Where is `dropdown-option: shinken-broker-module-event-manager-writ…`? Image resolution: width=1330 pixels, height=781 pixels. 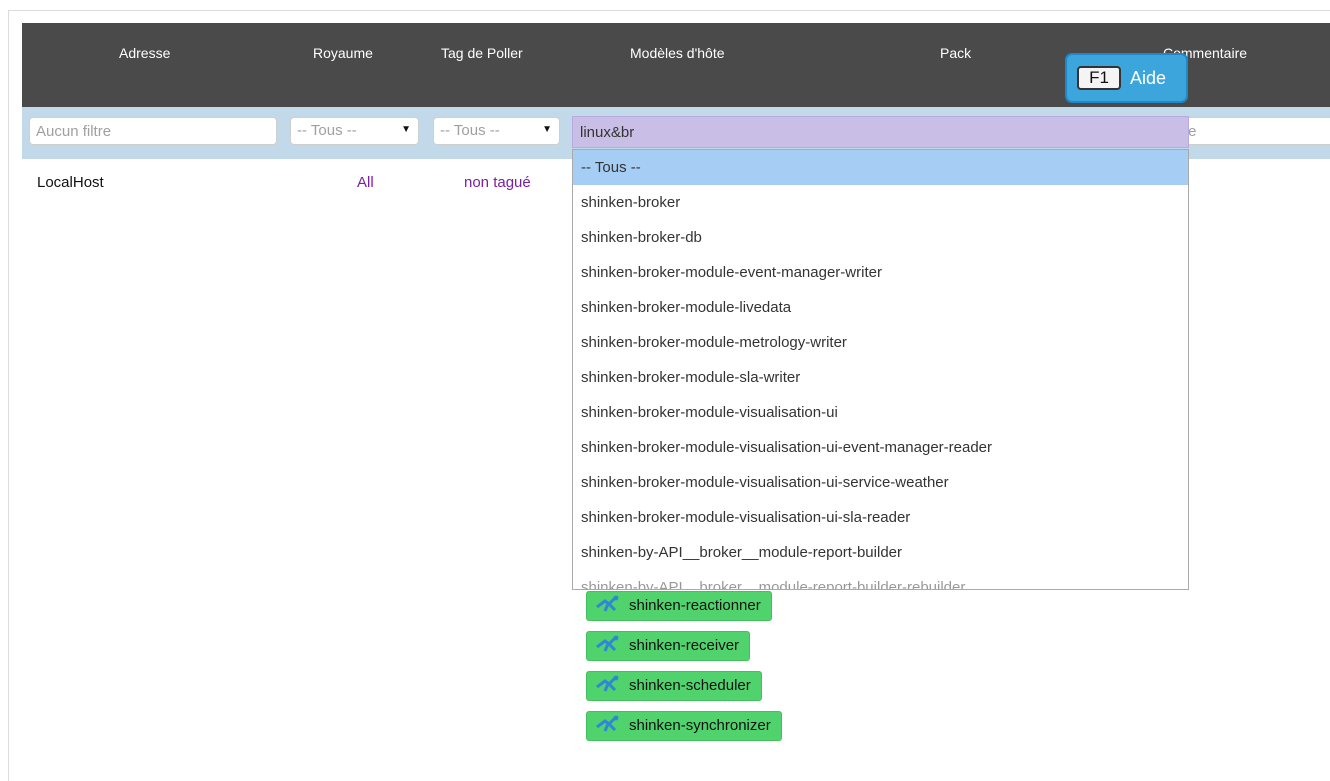
dropdown-option: shinken-broker-module-event-manager-writ… is located at coordinates (880, 272).